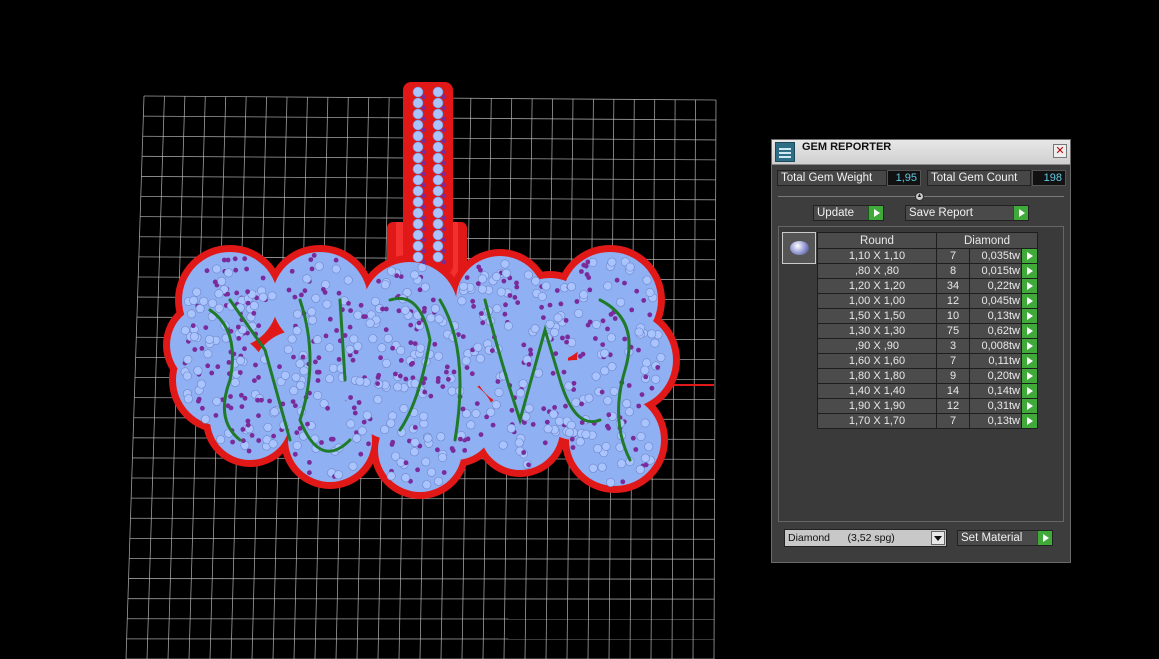 This screenshot has height=659, width=1159. I want to click on gem-count-cell: 7, so click(953, 256).